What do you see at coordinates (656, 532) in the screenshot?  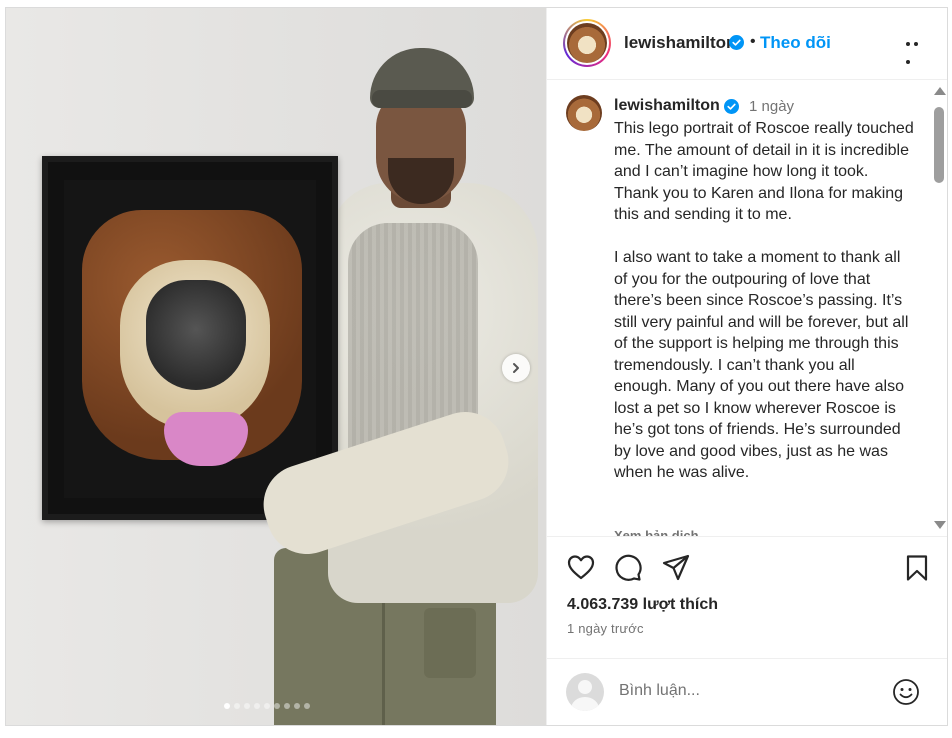 I see `see-translation-link: Xem bản dịch` at bounding box center [656, 532].